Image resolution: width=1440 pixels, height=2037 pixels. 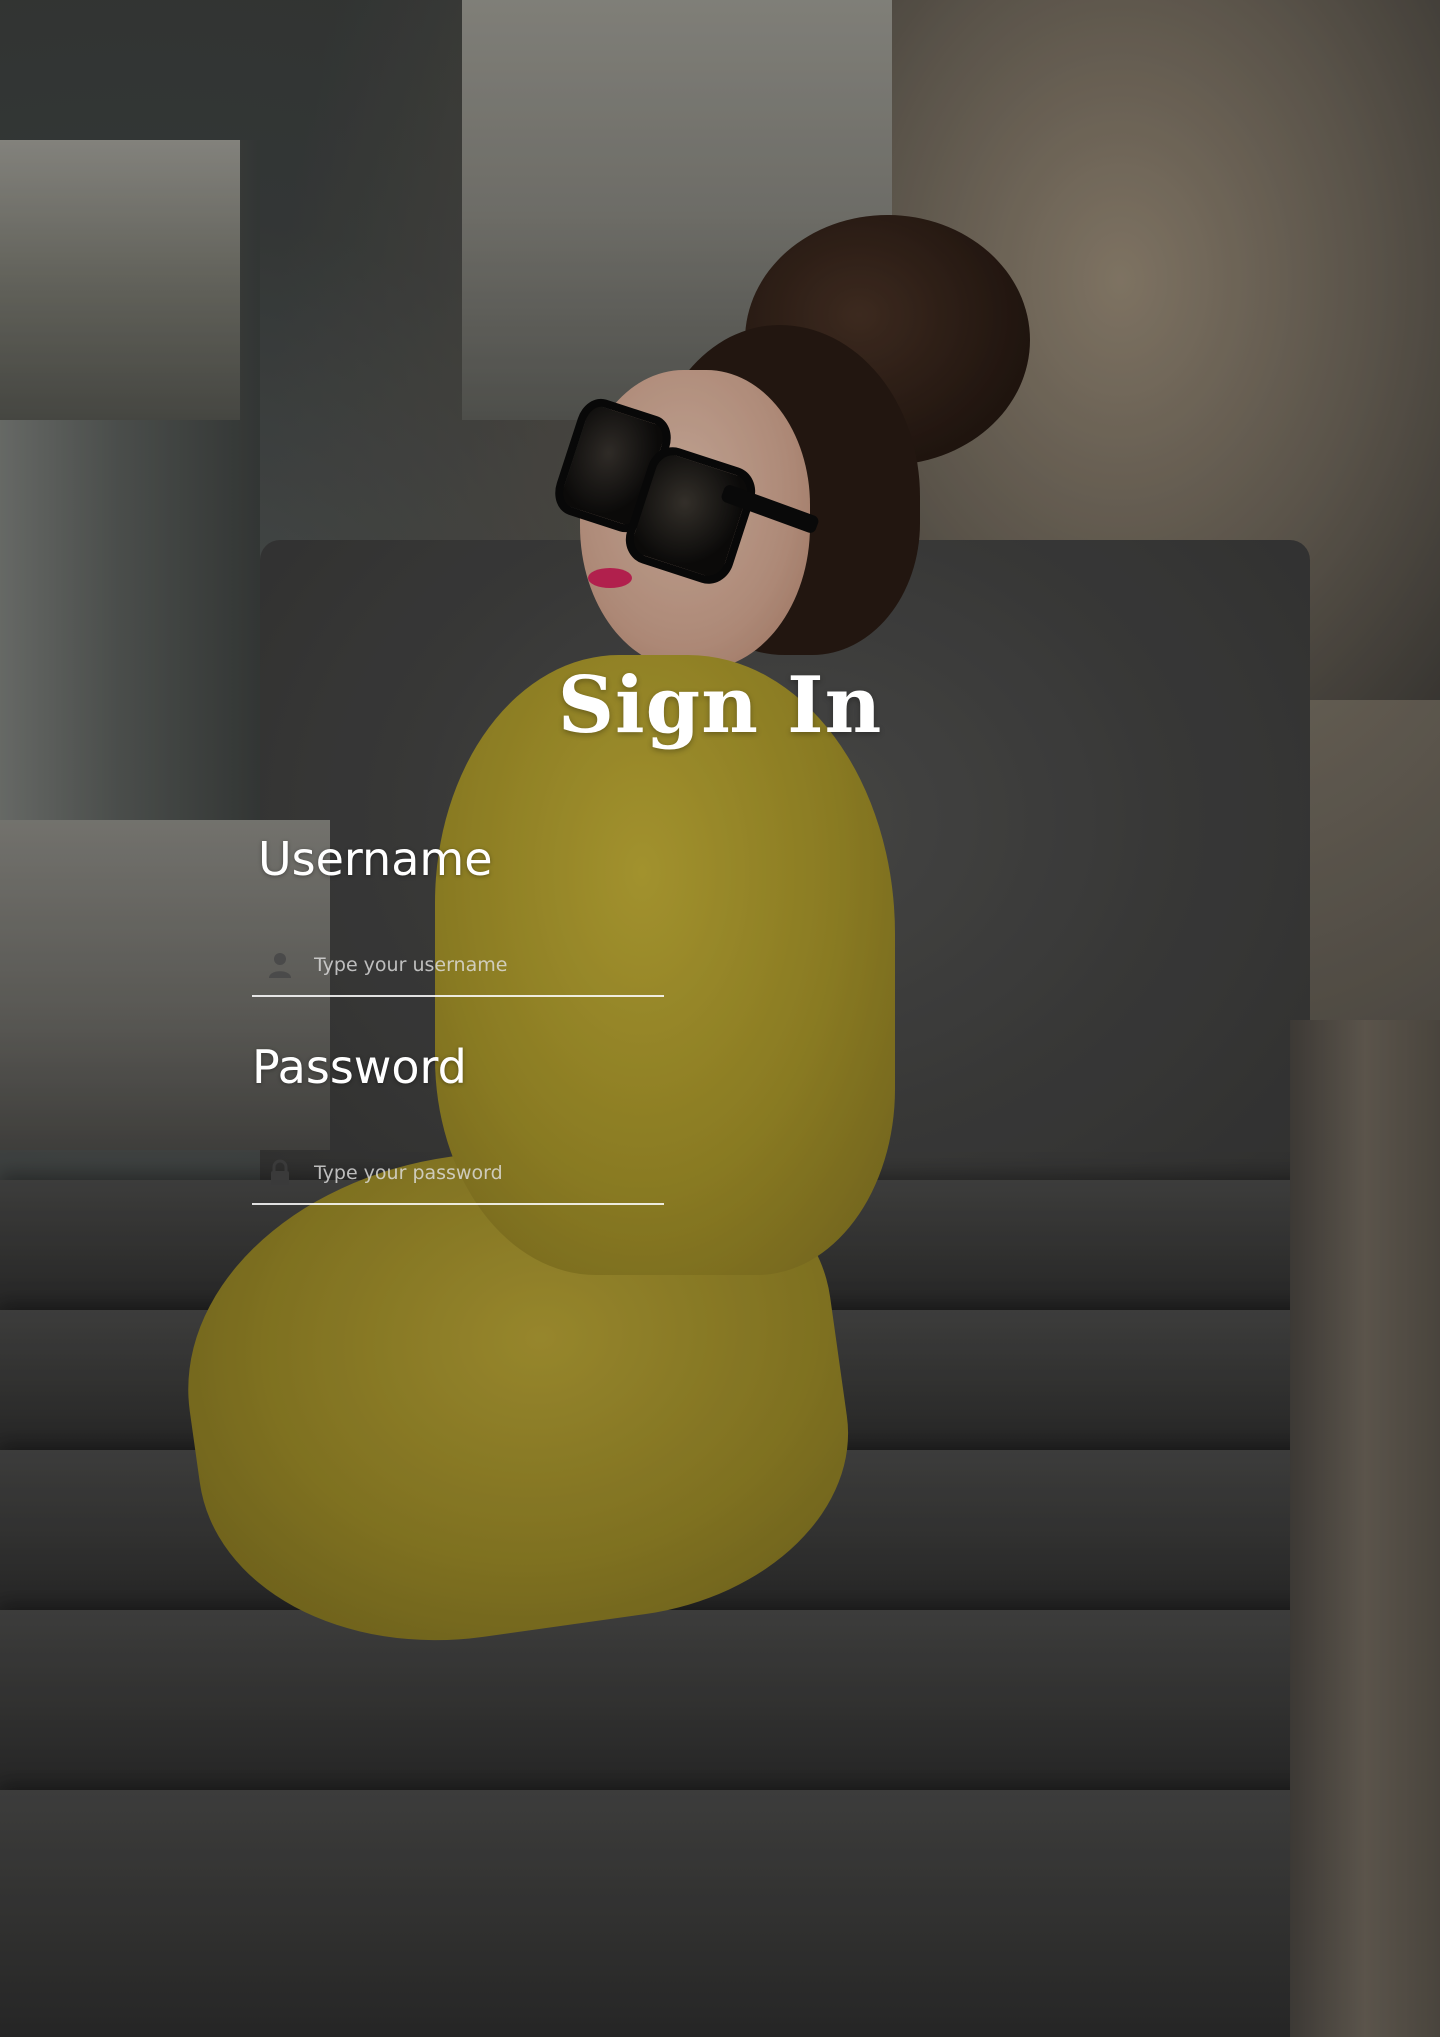 What do you see at coordinates (488, 965) in the screenshot?
I see `username-input` at bounding box center [488, 965].